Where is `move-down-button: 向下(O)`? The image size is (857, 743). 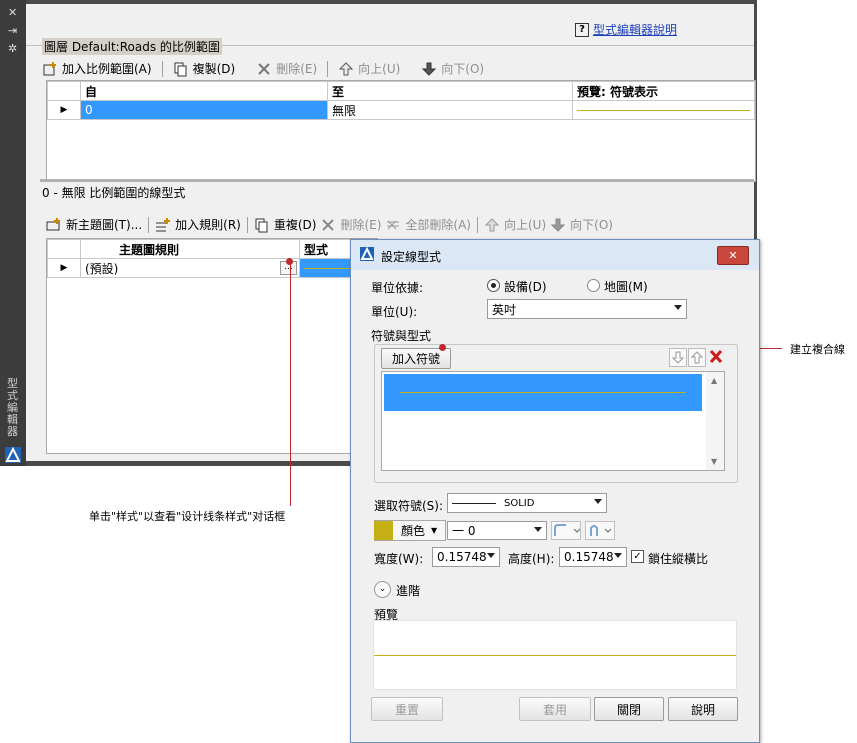 move-down-button: 向下(O) is located at coordinates (462, 68).